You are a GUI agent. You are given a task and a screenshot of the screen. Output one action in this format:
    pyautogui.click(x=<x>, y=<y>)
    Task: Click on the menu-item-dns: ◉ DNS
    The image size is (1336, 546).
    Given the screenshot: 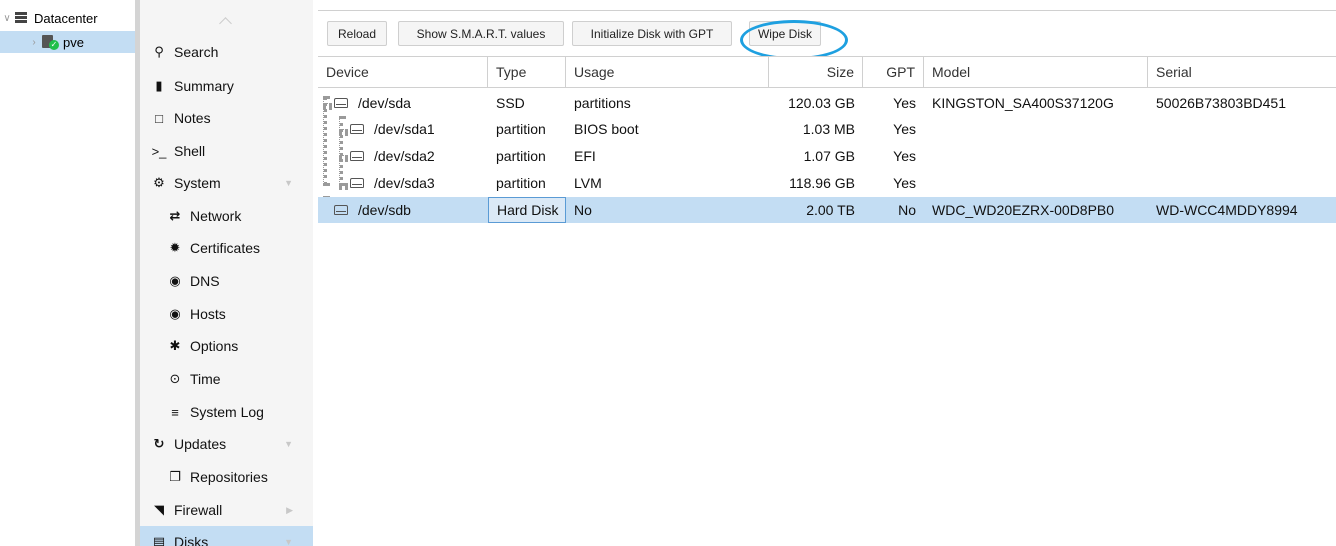 What is the action you would take?
    pyautogui.click(x=226, y=281)
    